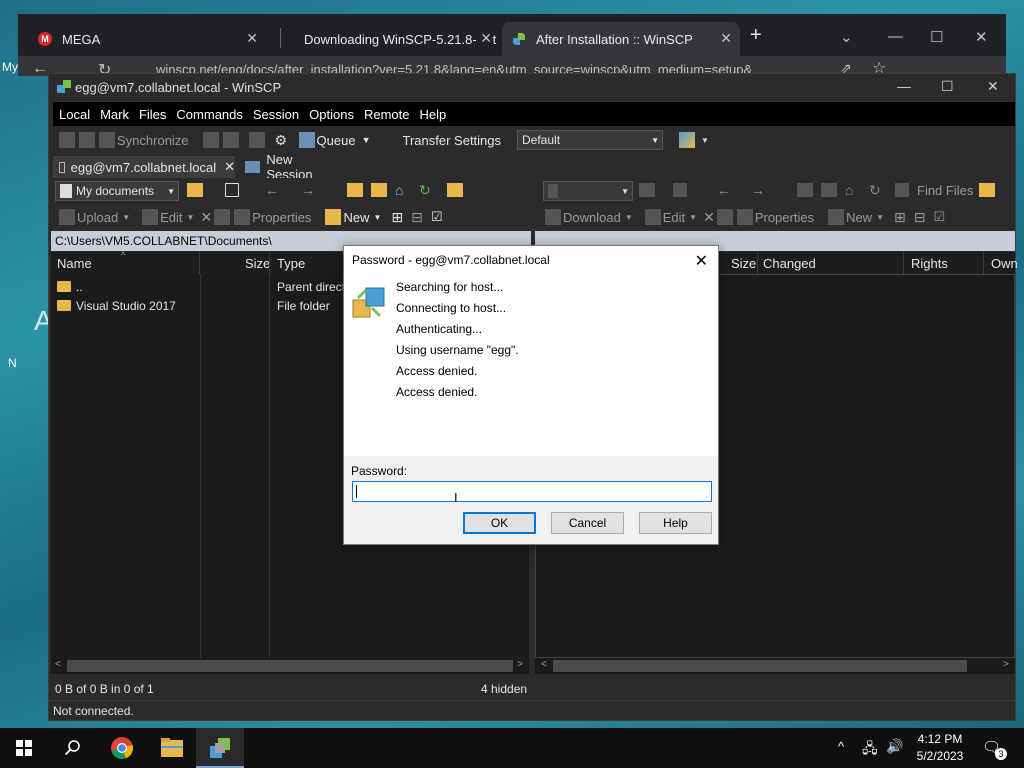 The height and width of the screenshot is (768, 1024). I want to click on queue-button: Queue, so click(336, 140).